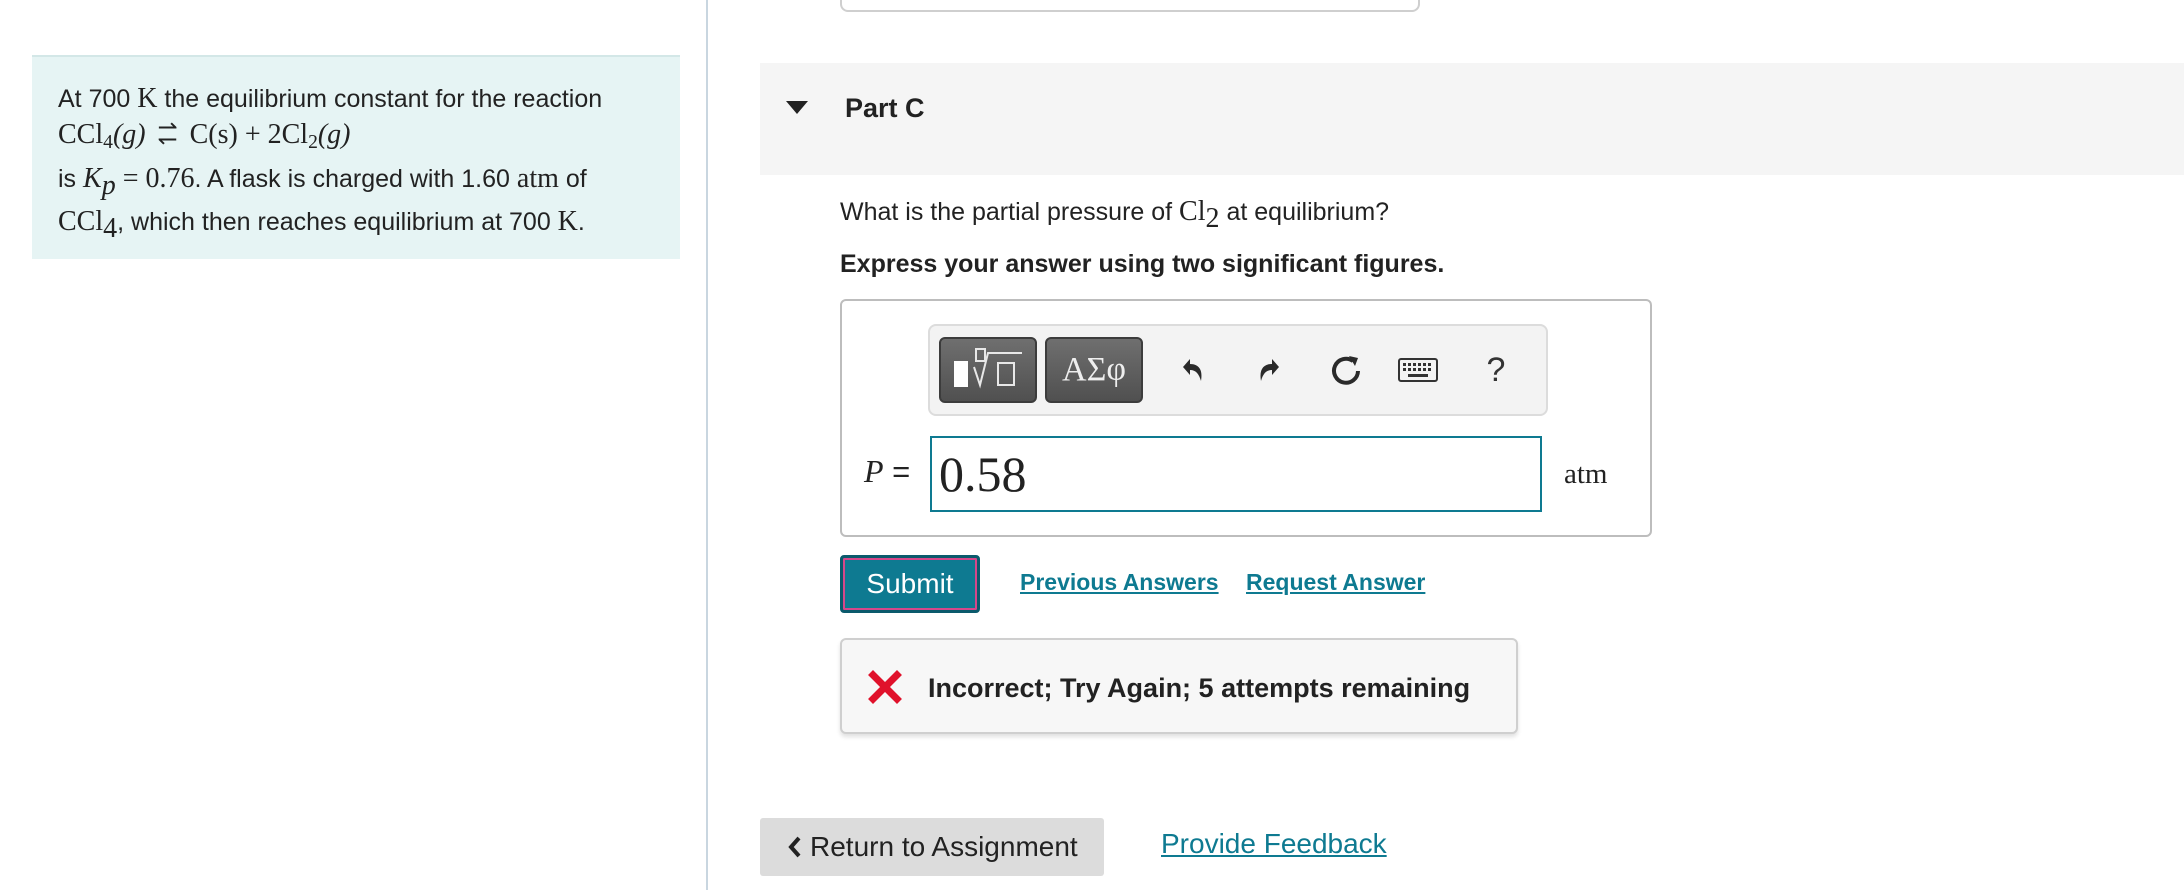 Image resolution: width=2184 pixels, height=890 pixels. What do you see at coordinates (92, 178) in the screenshot?
I see `kp-symbol: K` at bounding box center [92, 178].